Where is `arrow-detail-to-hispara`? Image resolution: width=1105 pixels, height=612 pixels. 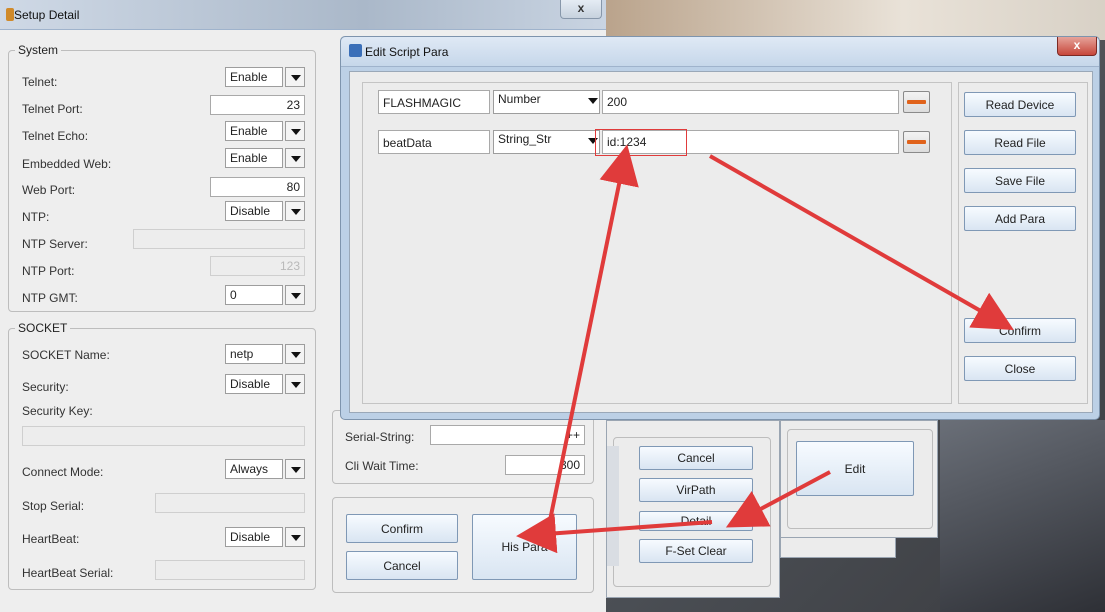
arrow-detail-to-hispara is located at coordinates (614, 533).